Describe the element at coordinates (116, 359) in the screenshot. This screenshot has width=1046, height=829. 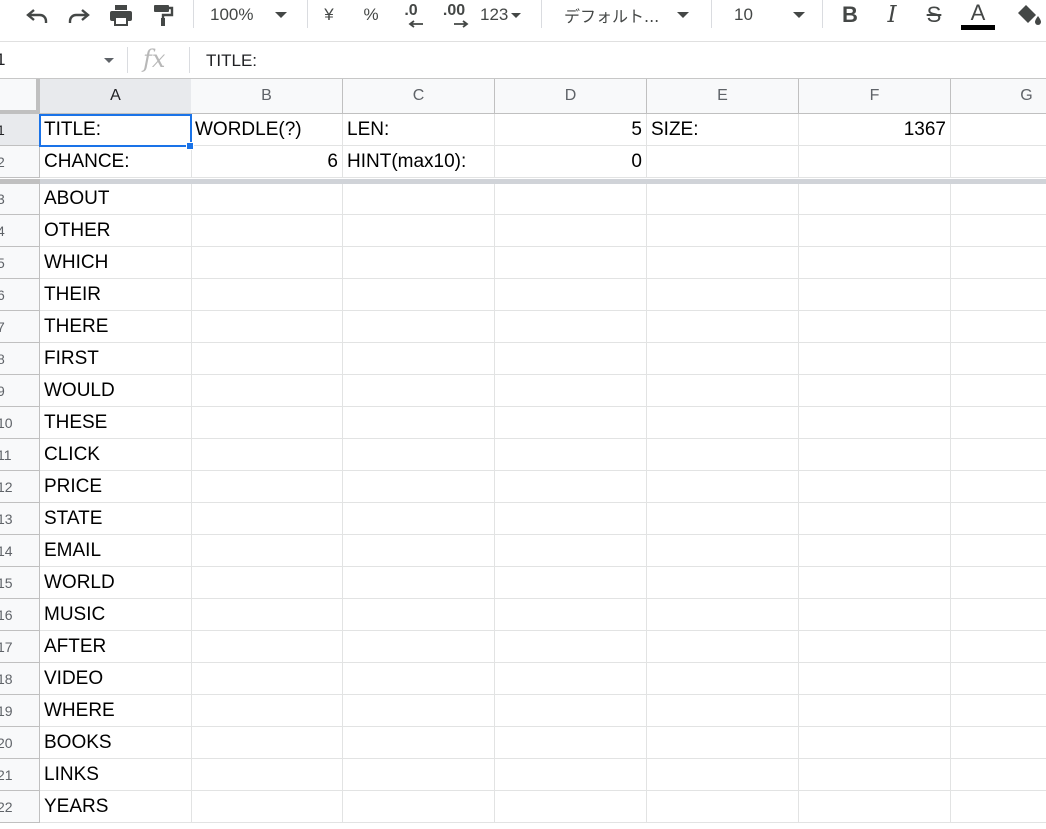
I see `cell-a8: FIRST` at that location.